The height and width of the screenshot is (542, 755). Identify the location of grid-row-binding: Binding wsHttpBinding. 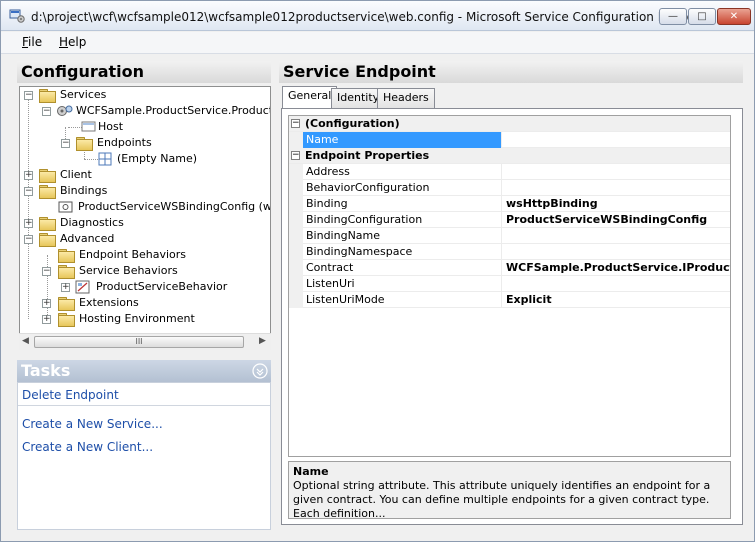
(509, 204).